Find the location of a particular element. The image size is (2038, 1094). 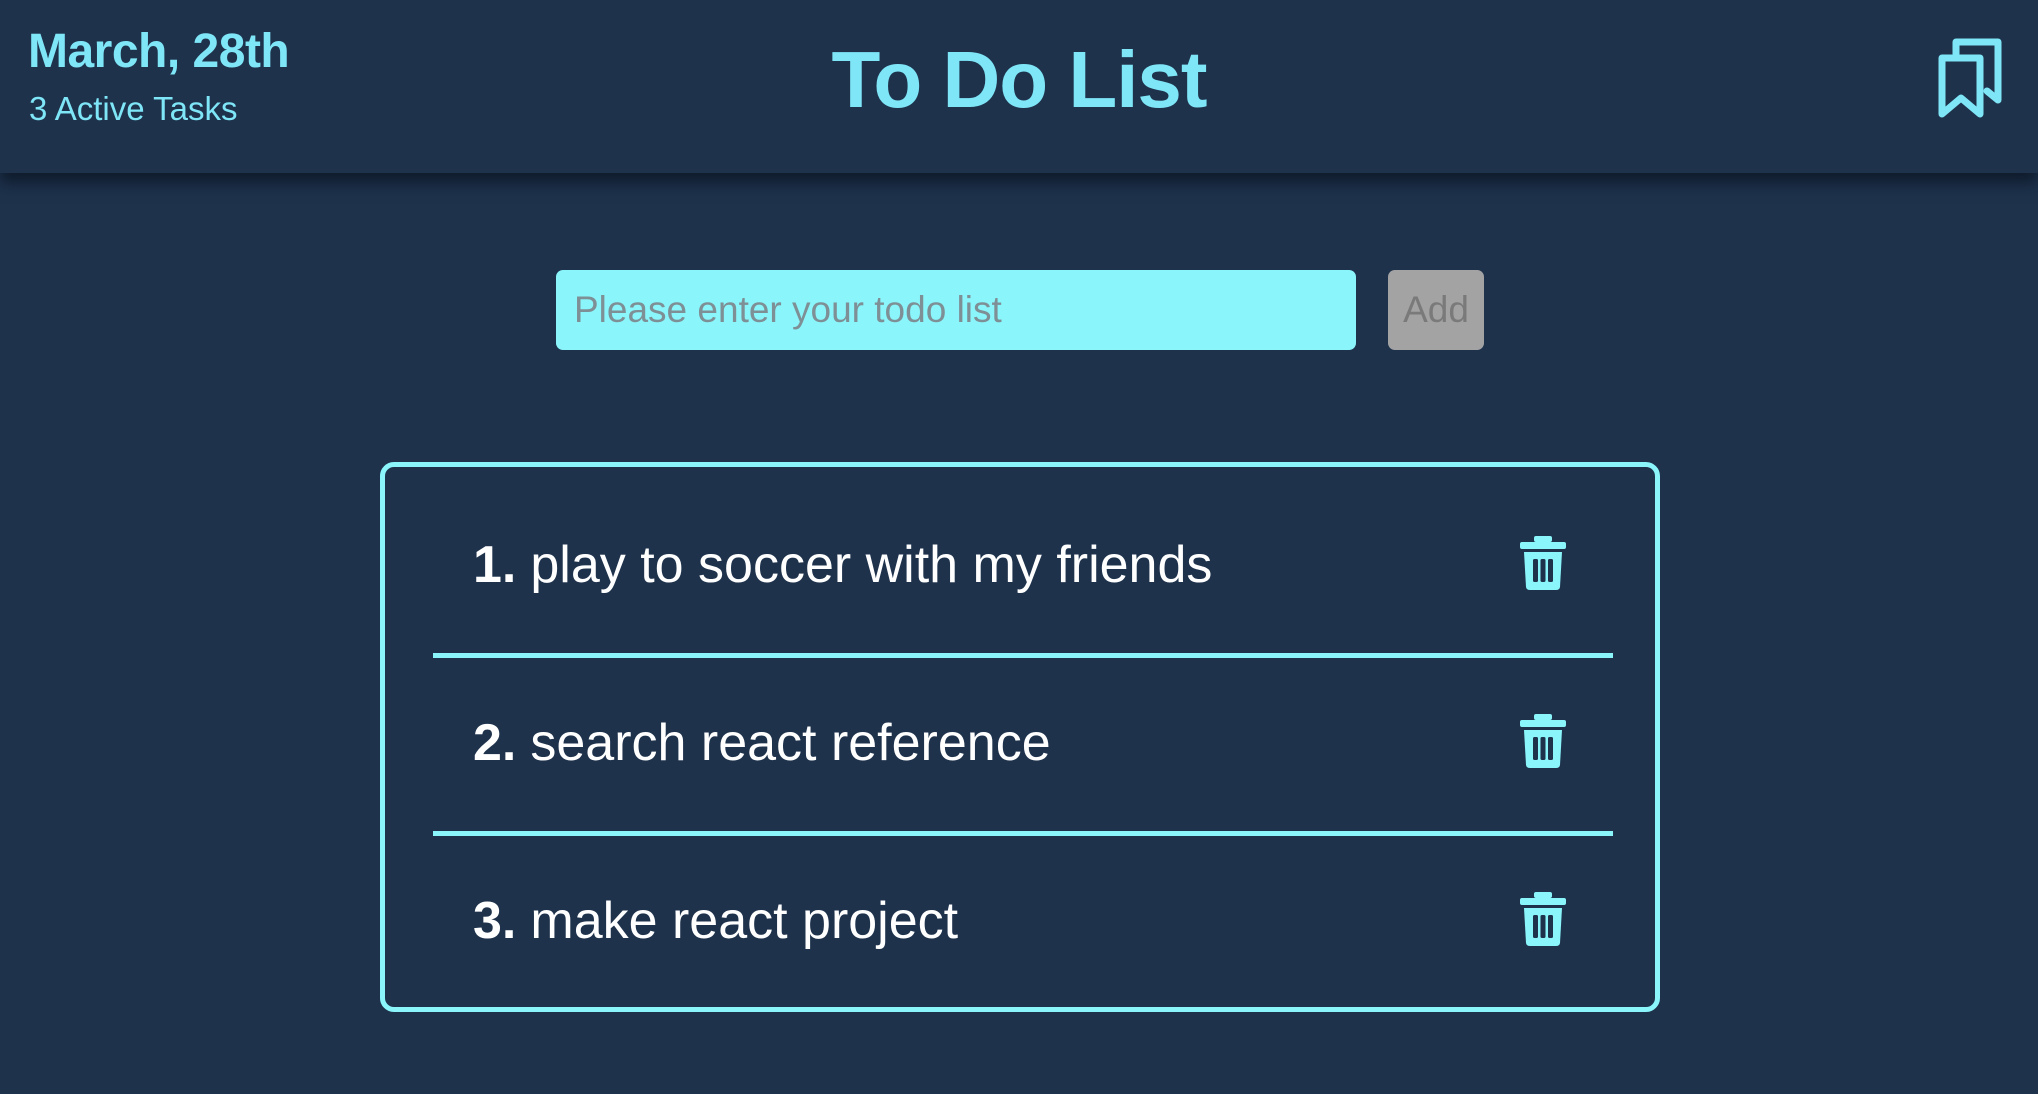

todo-number: 1. is located at coordinates (495, 565).